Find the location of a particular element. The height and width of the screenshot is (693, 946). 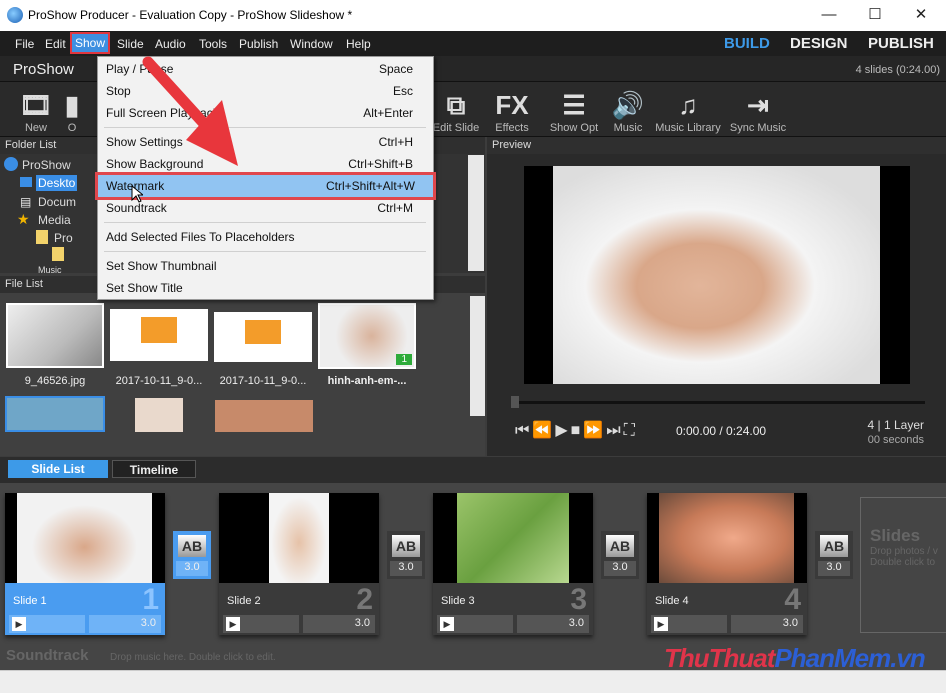

soundtrack-hint: Drop music here. Double click to edit. is located at coordinates (193, 657).